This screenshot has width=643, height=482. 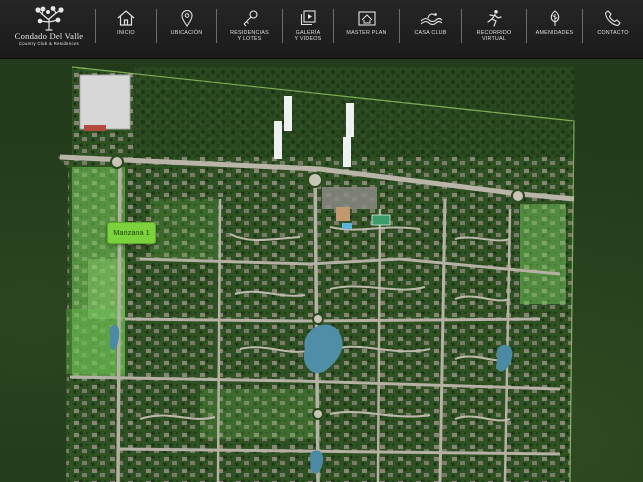 What do you see at coordinates (249, 36) in the screenshot?
I see `nav-label: RESIDENCIAS Y LOTES` at bounding box center [249, 36].